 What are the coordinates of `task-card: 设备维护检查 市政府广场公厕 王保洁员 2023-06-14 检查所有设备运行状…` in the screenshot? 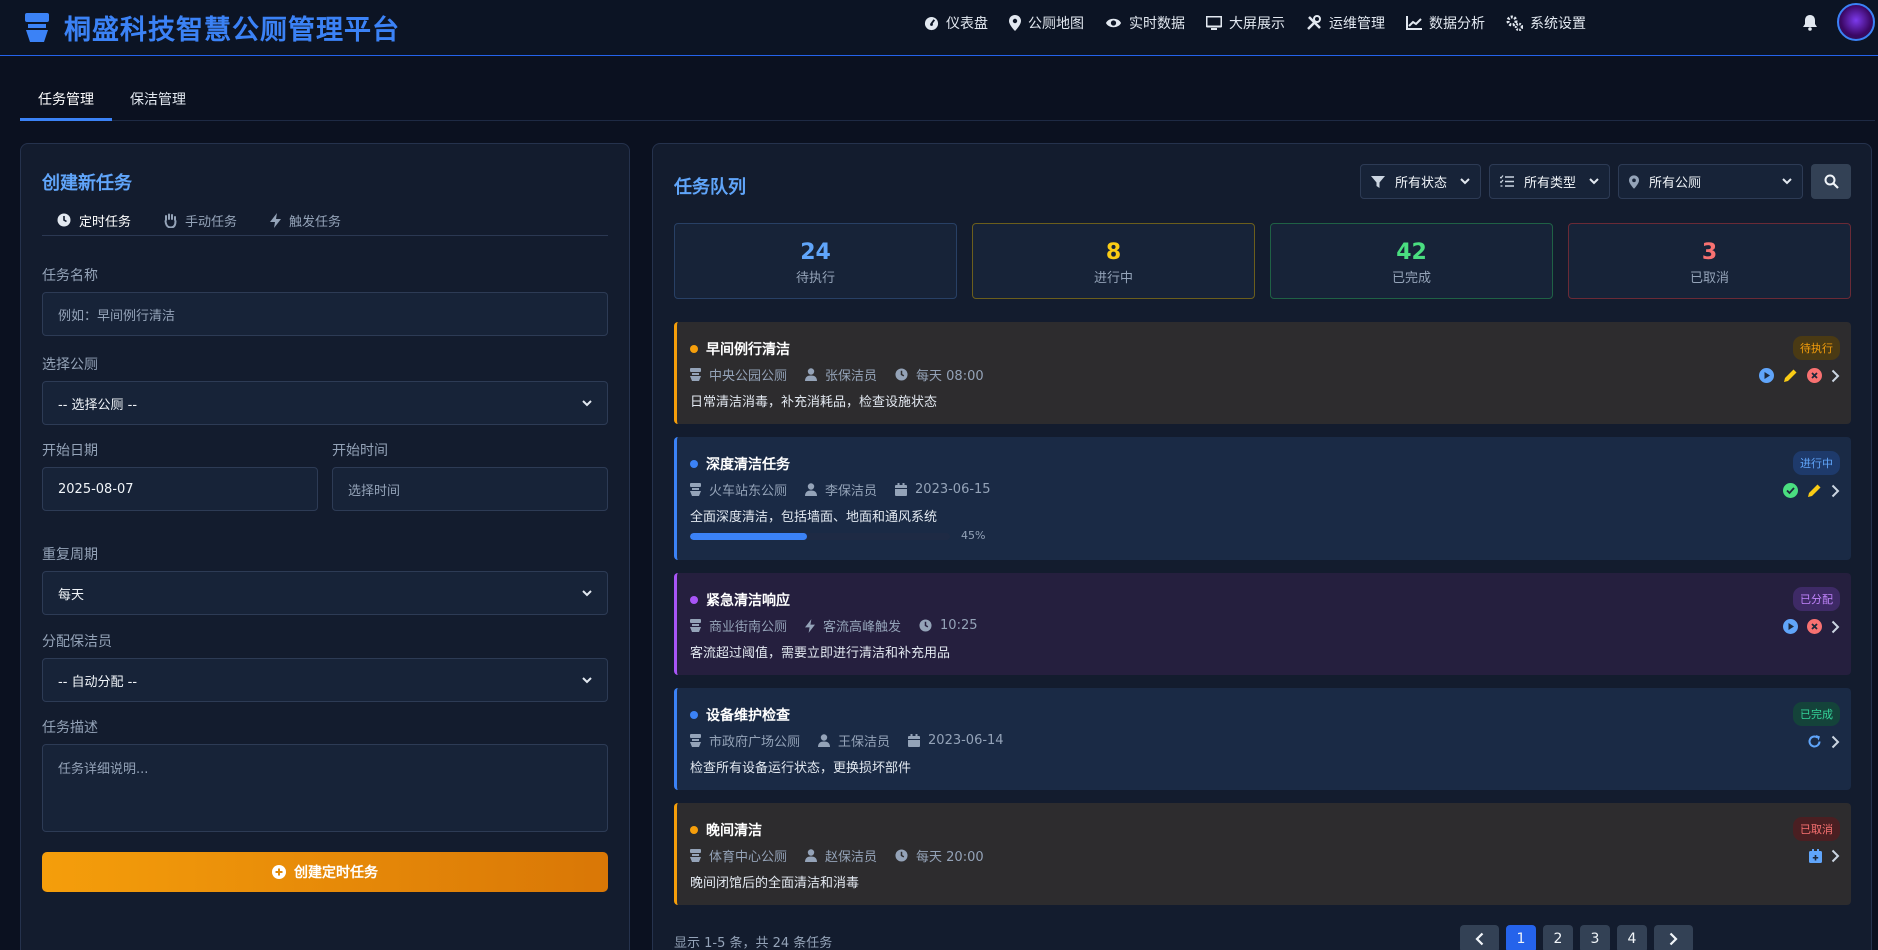 It's located at (1262, 739).